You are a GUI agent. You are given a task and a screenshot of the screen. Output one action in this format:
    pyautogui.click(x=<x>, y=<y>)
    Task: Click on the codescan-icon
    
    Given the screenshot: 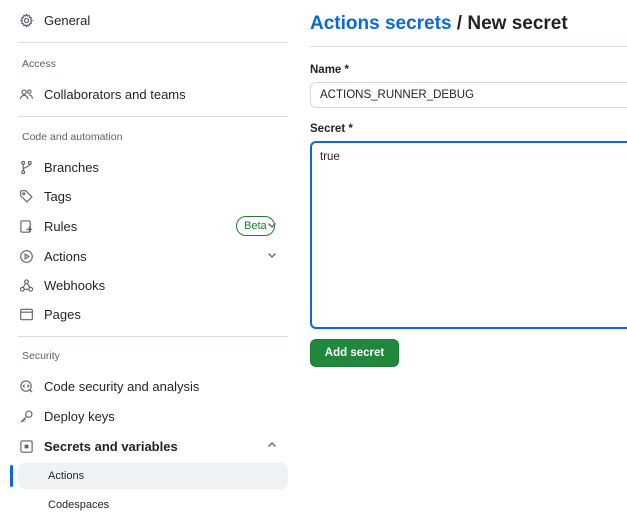 What is the action you would take?
    pyautogui.click(x=26, y=386)
    